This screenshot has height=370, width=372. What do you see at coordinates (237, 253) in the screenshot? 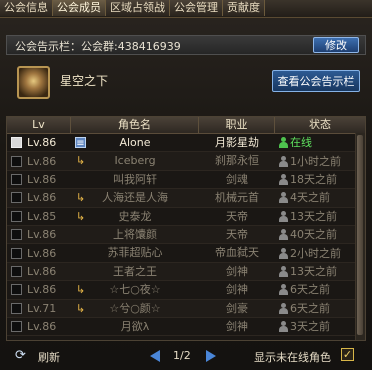
I see `row-job: 帝血弑天` at bounding box center [237, 253].